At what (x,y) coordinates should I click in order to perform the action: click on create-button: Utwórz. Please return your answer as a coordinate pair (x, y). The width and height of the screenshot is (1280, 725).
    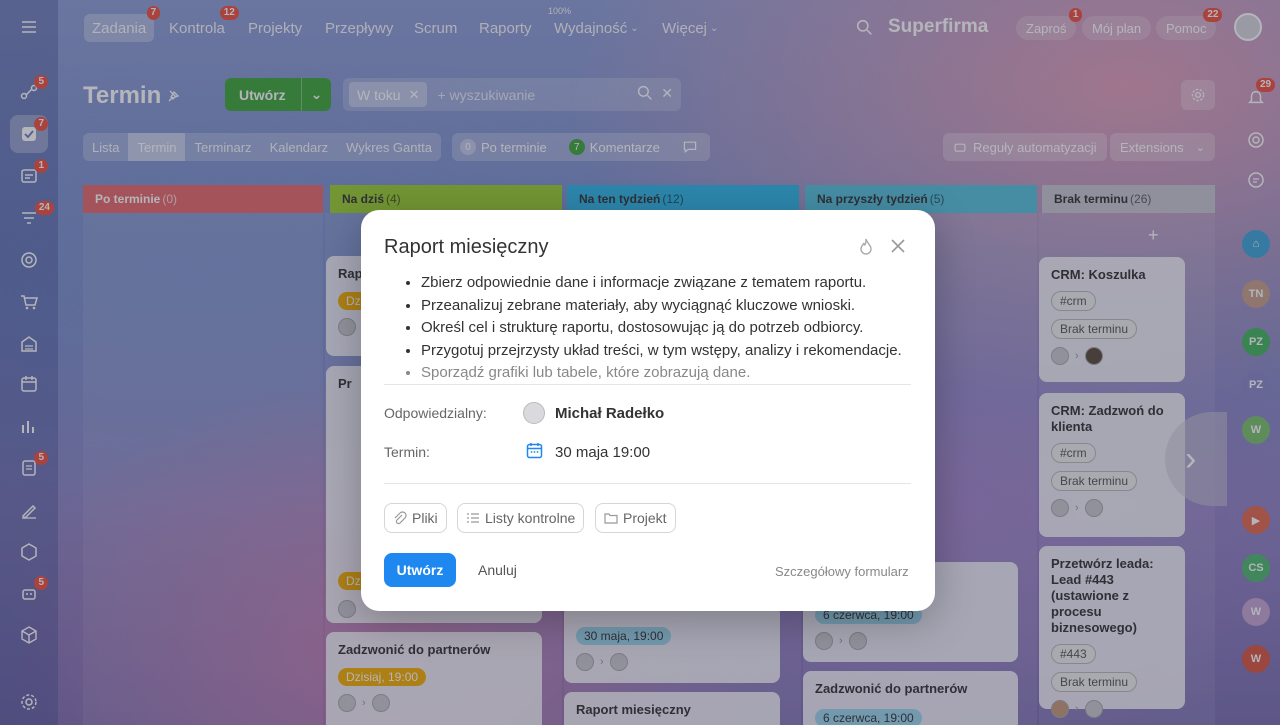
    Looking at the image, I should click on (420, 570).